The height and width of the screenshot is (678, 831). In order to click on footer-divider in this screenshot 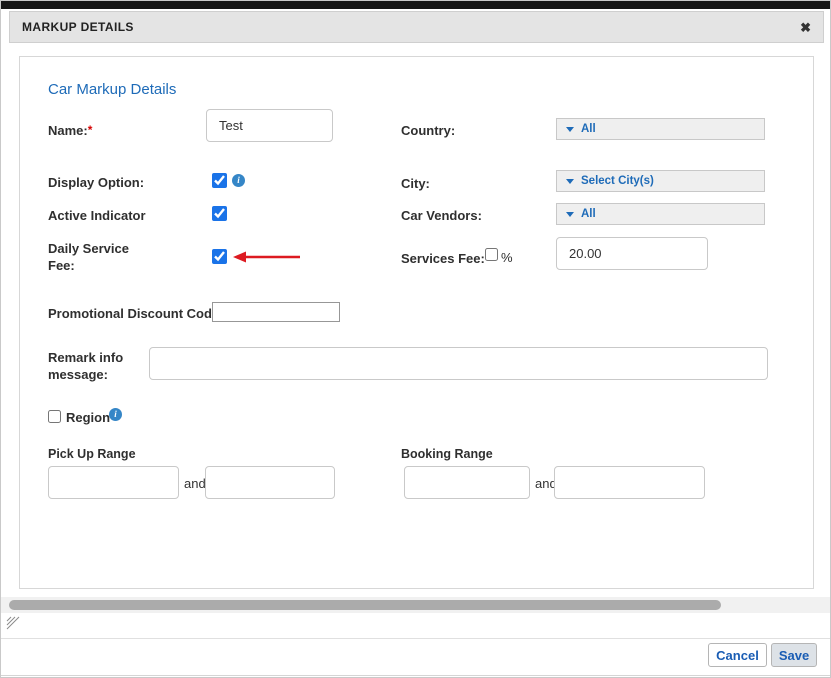, I will do `click(415, 638)`.